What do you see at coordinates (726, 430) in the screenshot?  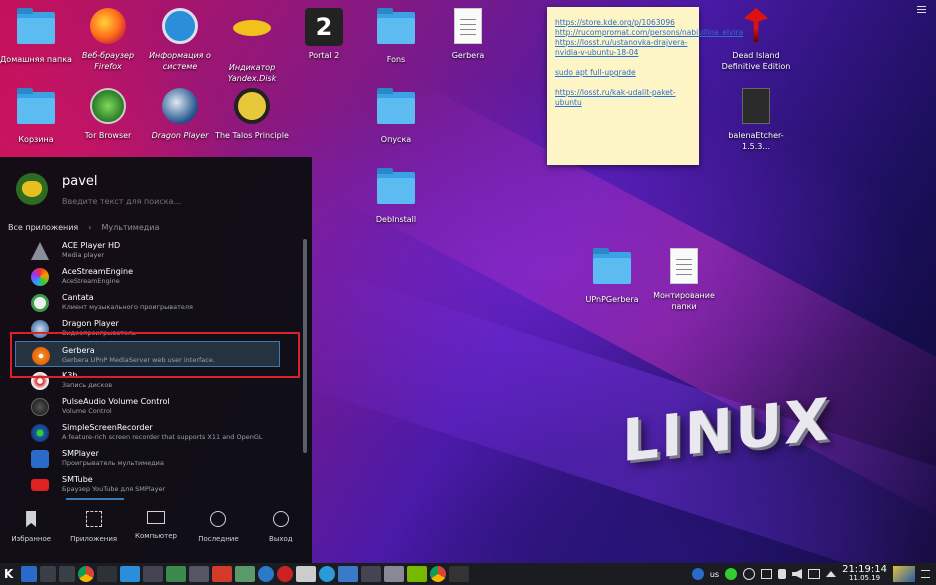 I see `wallpaper-linux-logo: LINUX` at bounding box center [726, 430].